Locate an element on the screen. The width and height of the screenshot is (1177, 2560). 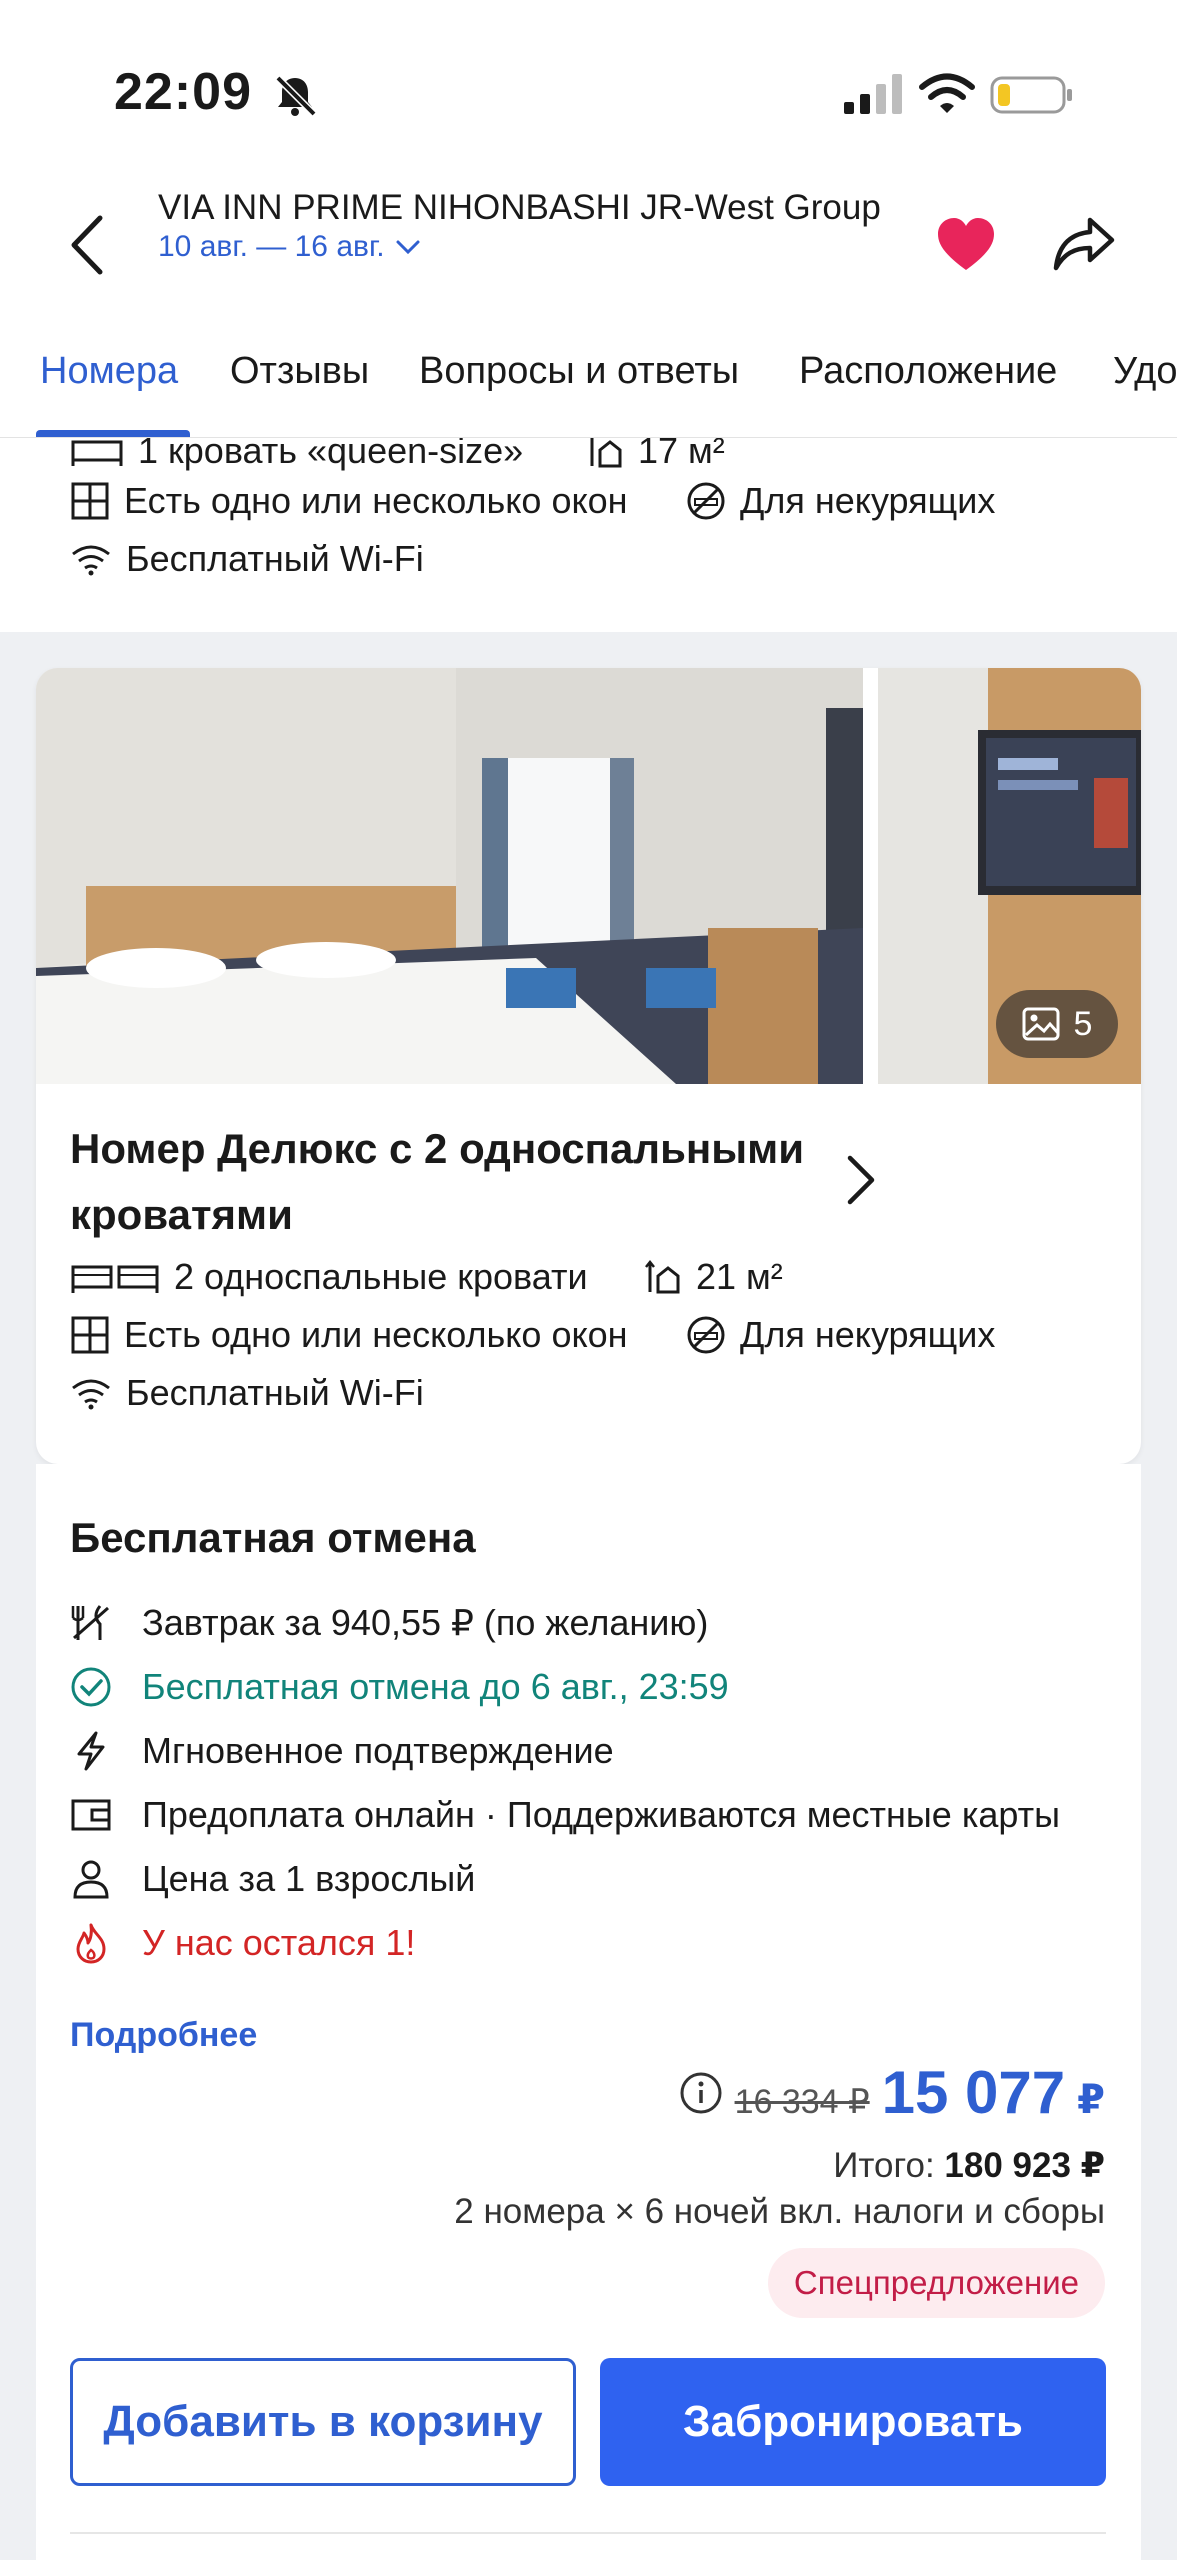
new-price-currency: ₽ is located at coordinates (1091, 2100).